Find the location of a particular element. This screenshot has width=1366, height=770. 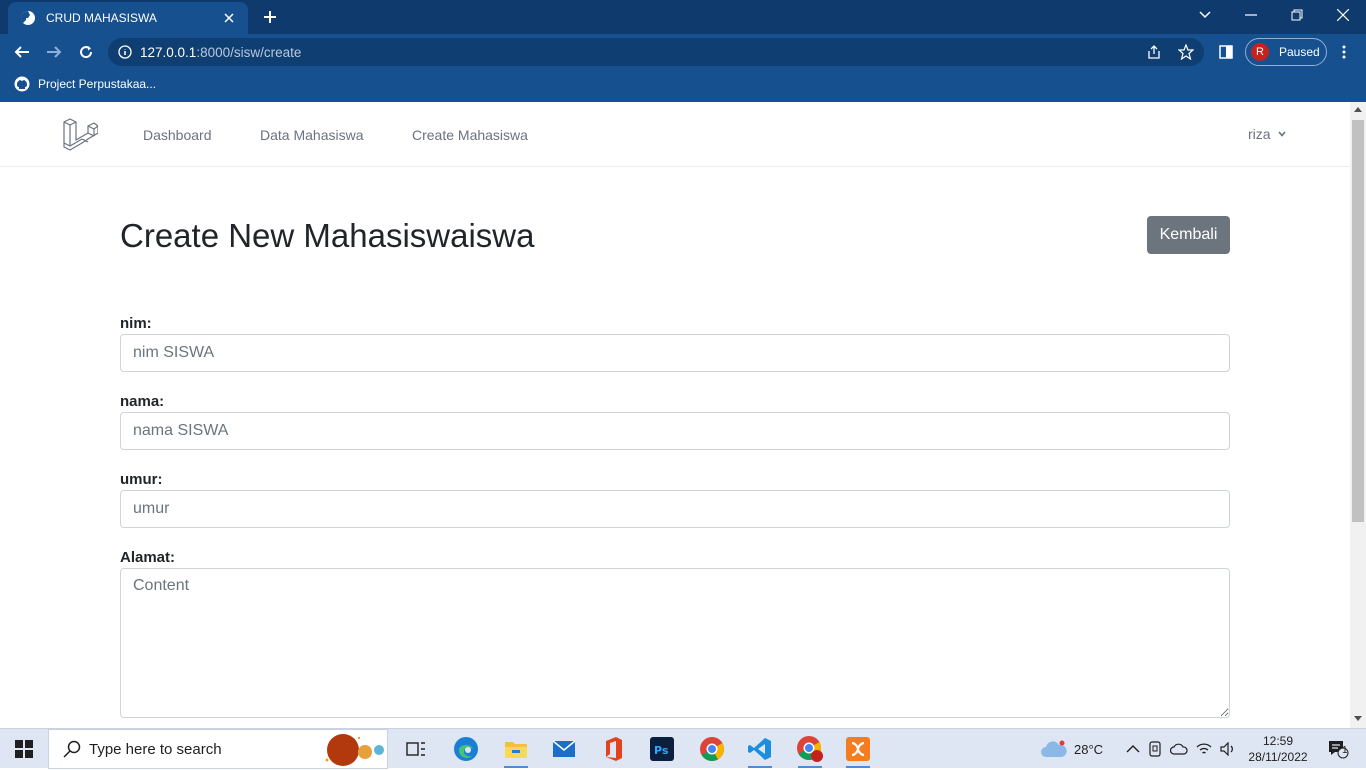

profile-status: Paused is located at coordinates (1299, 52).